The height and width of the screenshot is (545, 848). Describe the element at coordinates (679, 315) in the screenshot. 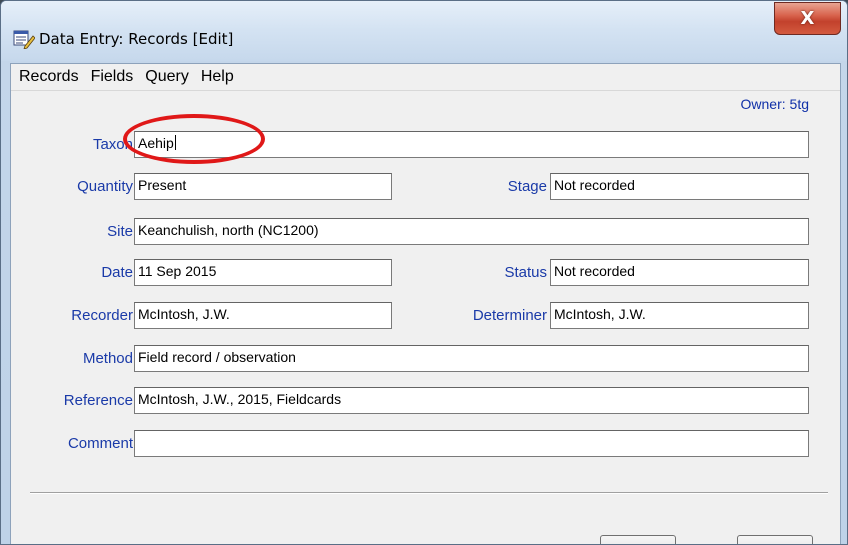

I see `determiner-field: McIntosh, J.W.` at that location.